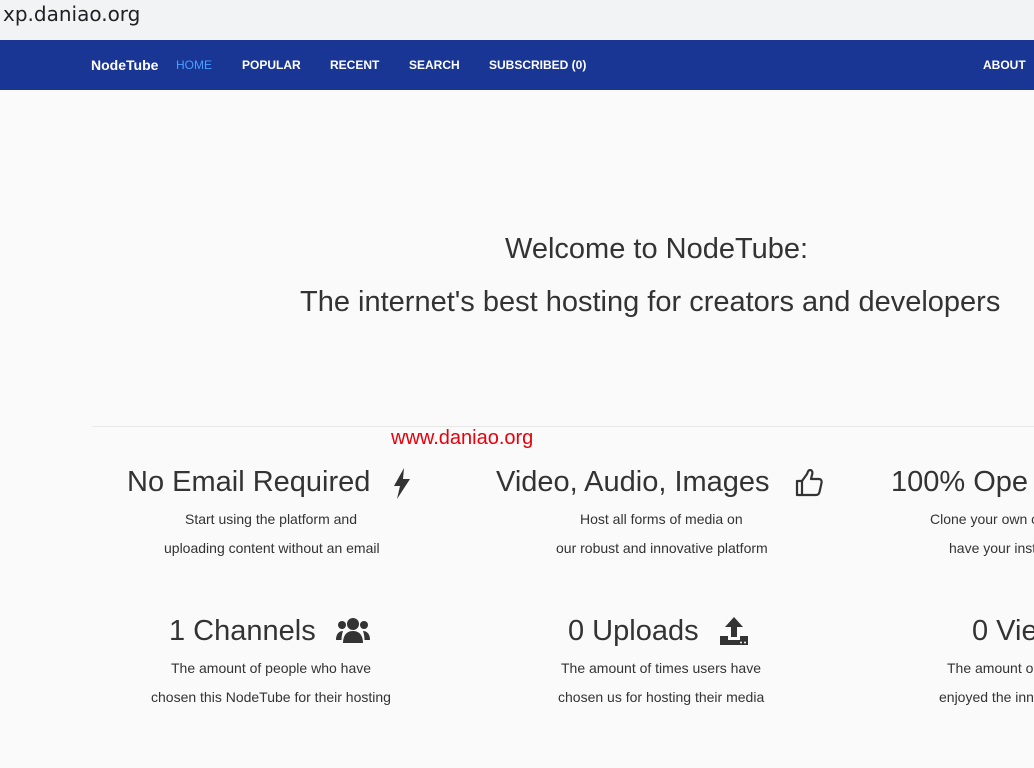  I want to click on feature-title-no-email: No Email Required, so click(249, 482).